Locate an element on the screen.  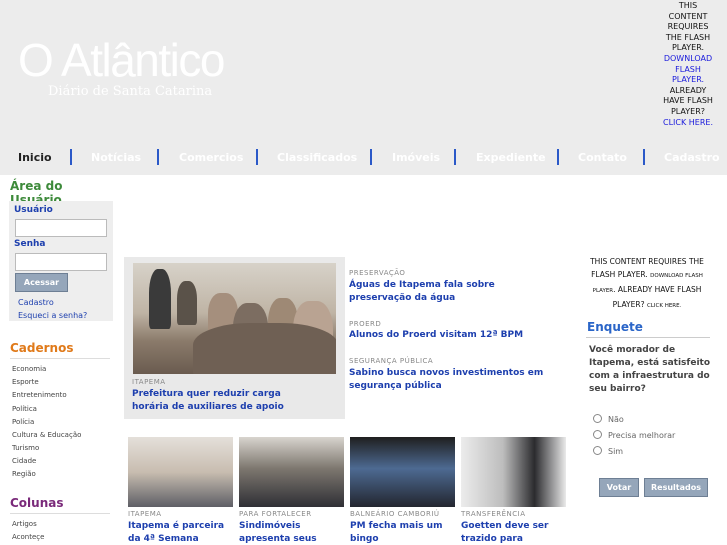
news-kicker: ITAPEMA is located at coordinates (145, 514).